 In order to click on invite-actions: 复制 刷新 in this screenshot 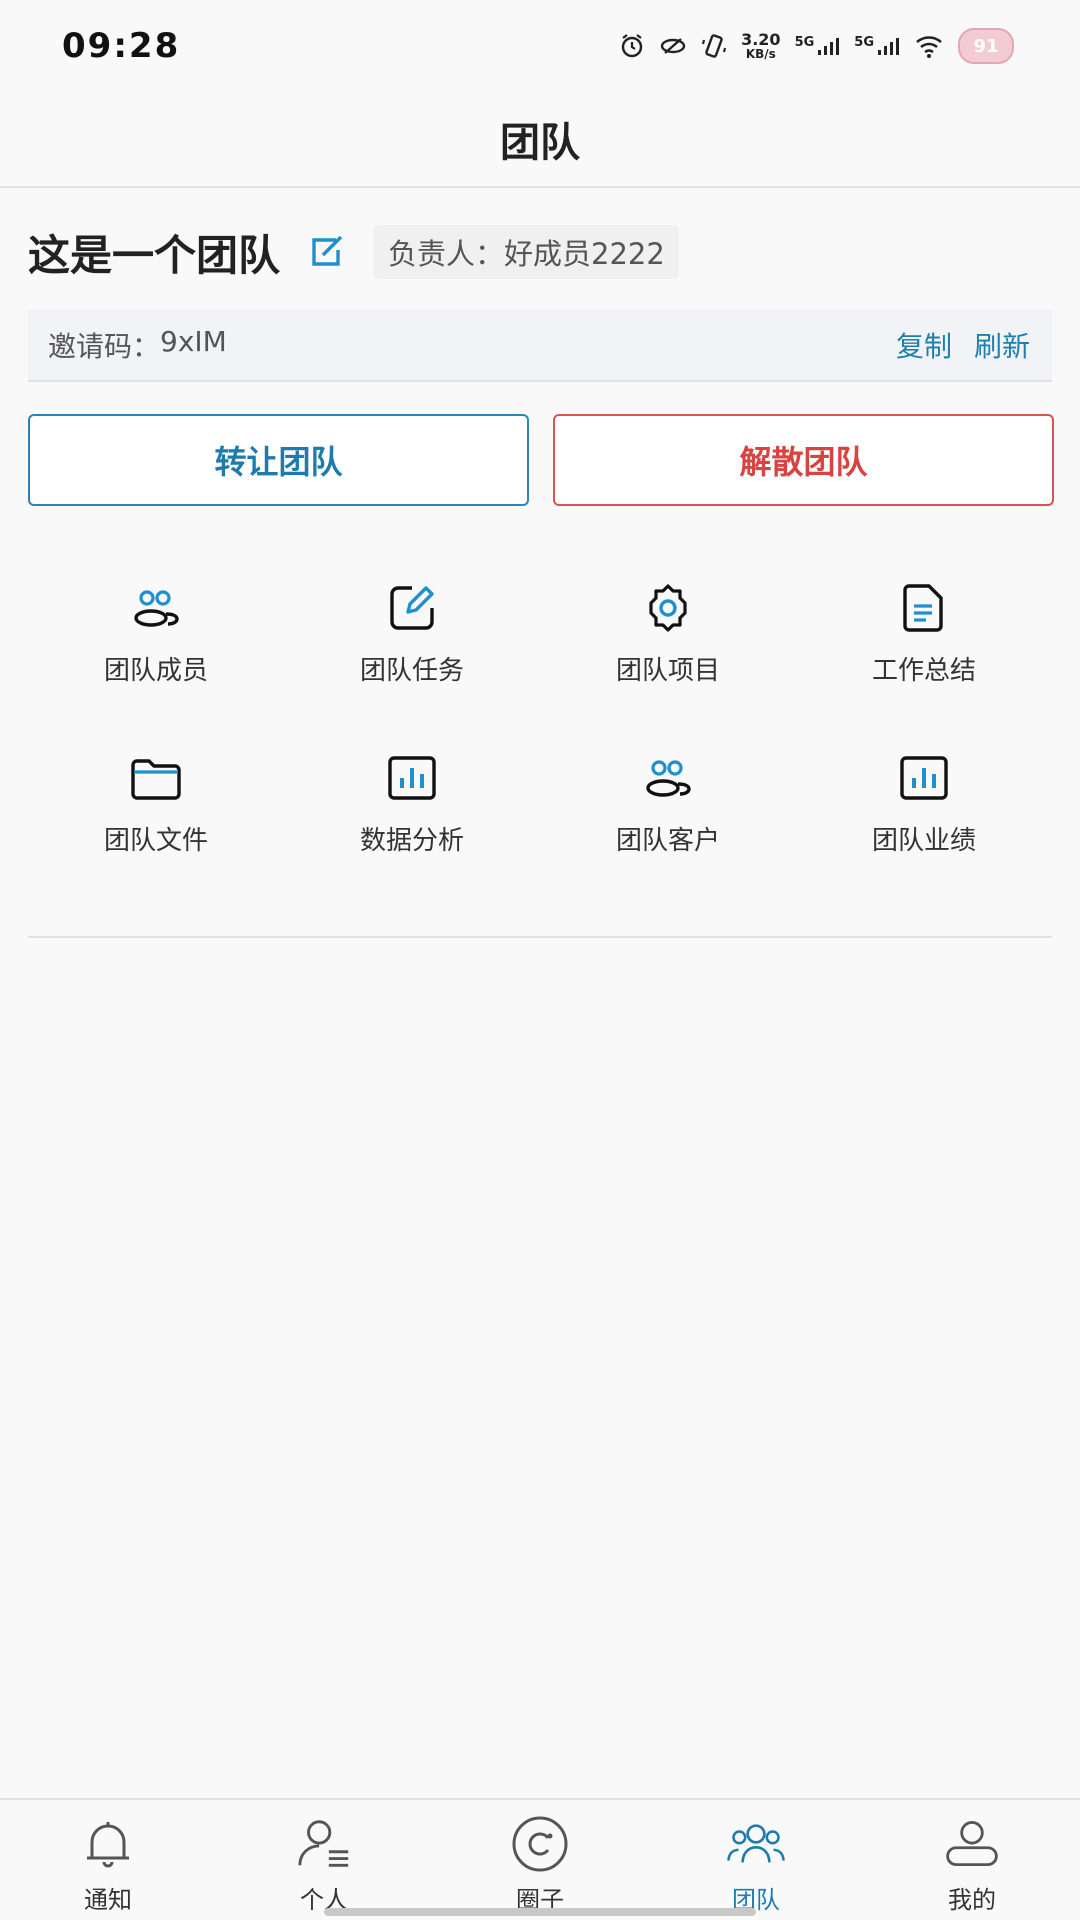, I will do `click(963, 345)`.